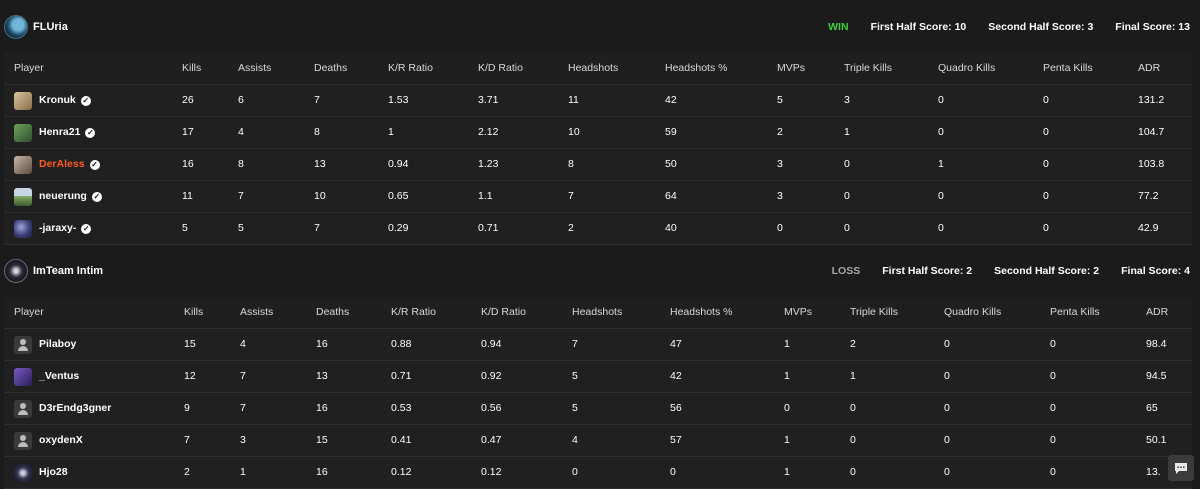 This screenshot has height=489, width=1200. Describe the element at coordinates (59, 132) in the screenshot. I see `player-name: Henra21` at that location.